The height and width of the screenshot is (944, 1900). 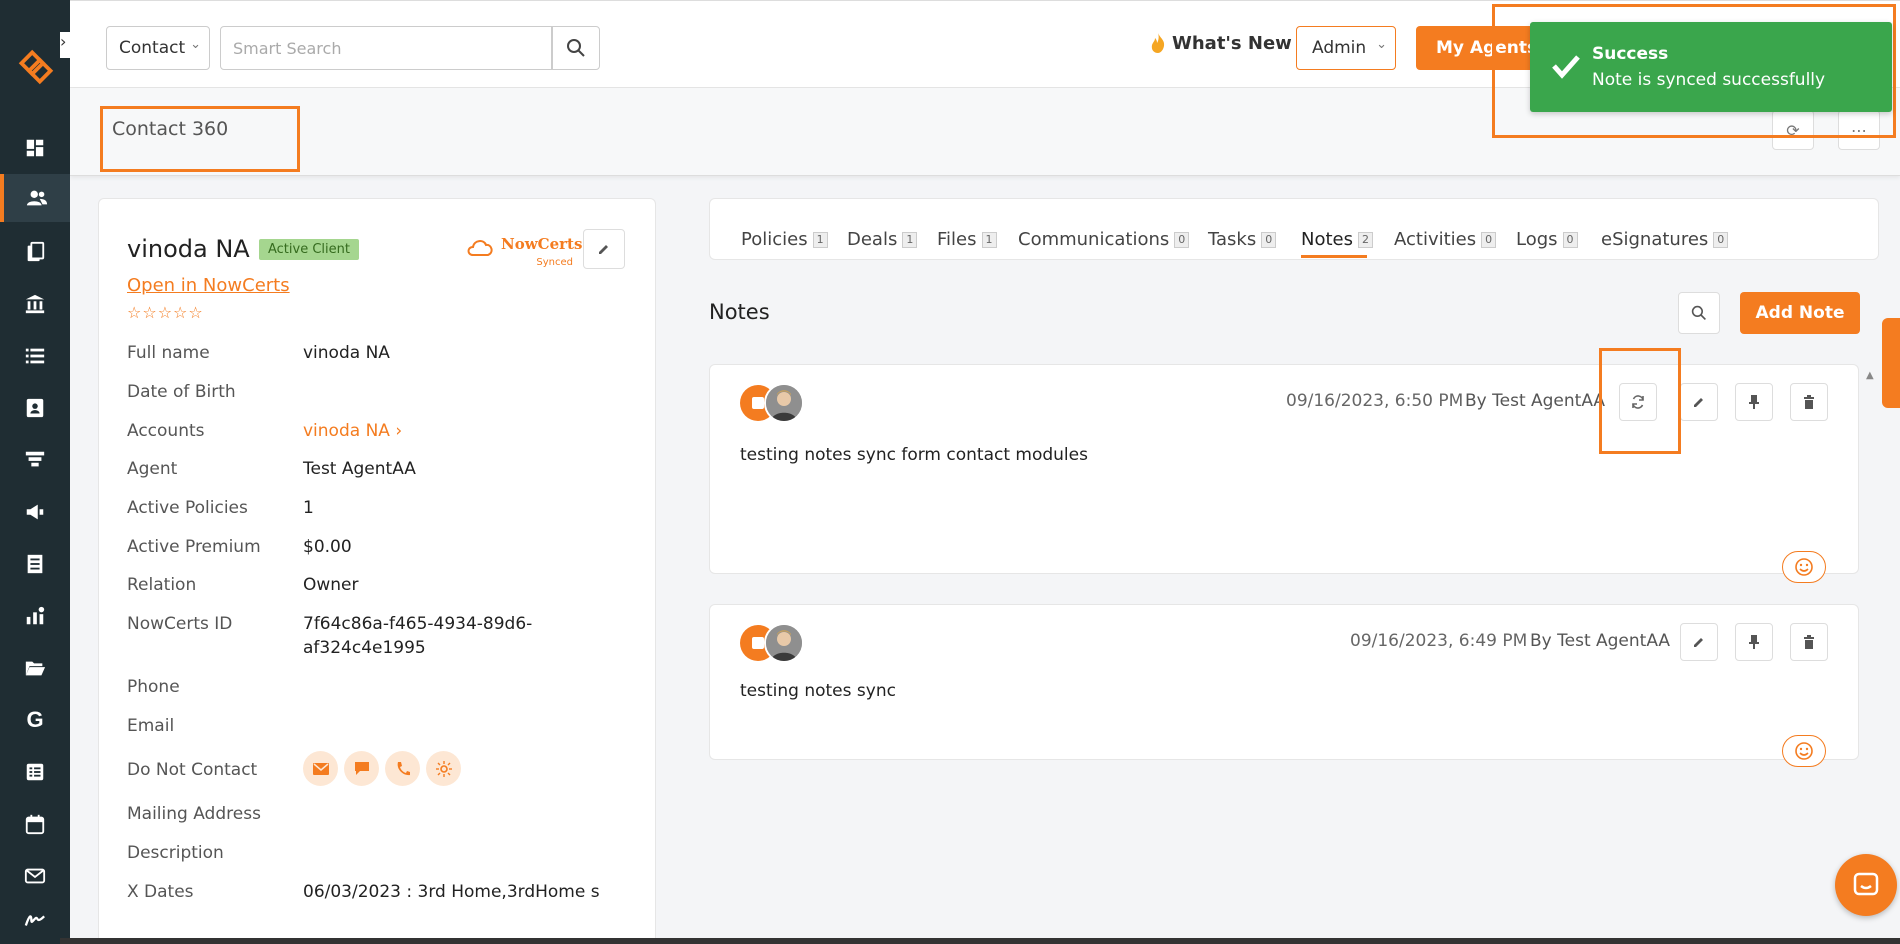 I want to click on tab-activities: Activities 0, so click(x=1445, y=239).